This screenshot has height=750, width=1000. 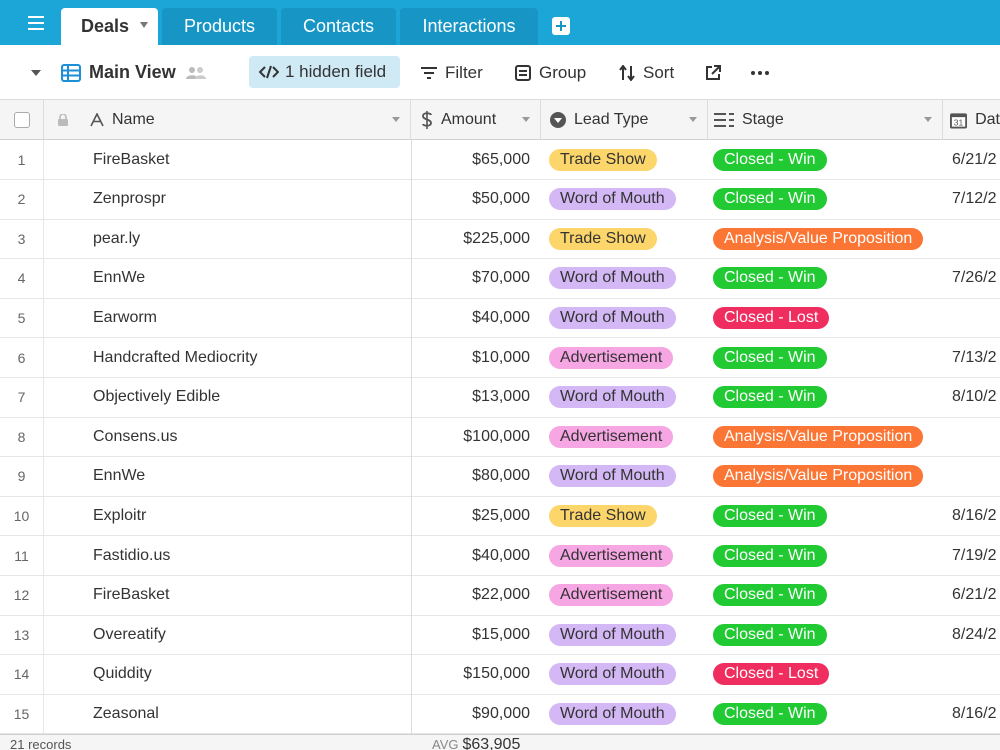 What do you see at coordinates (252, 238) in the screenshot?
I see `name-cell: pear.ly` at bounding box center [252, 238].